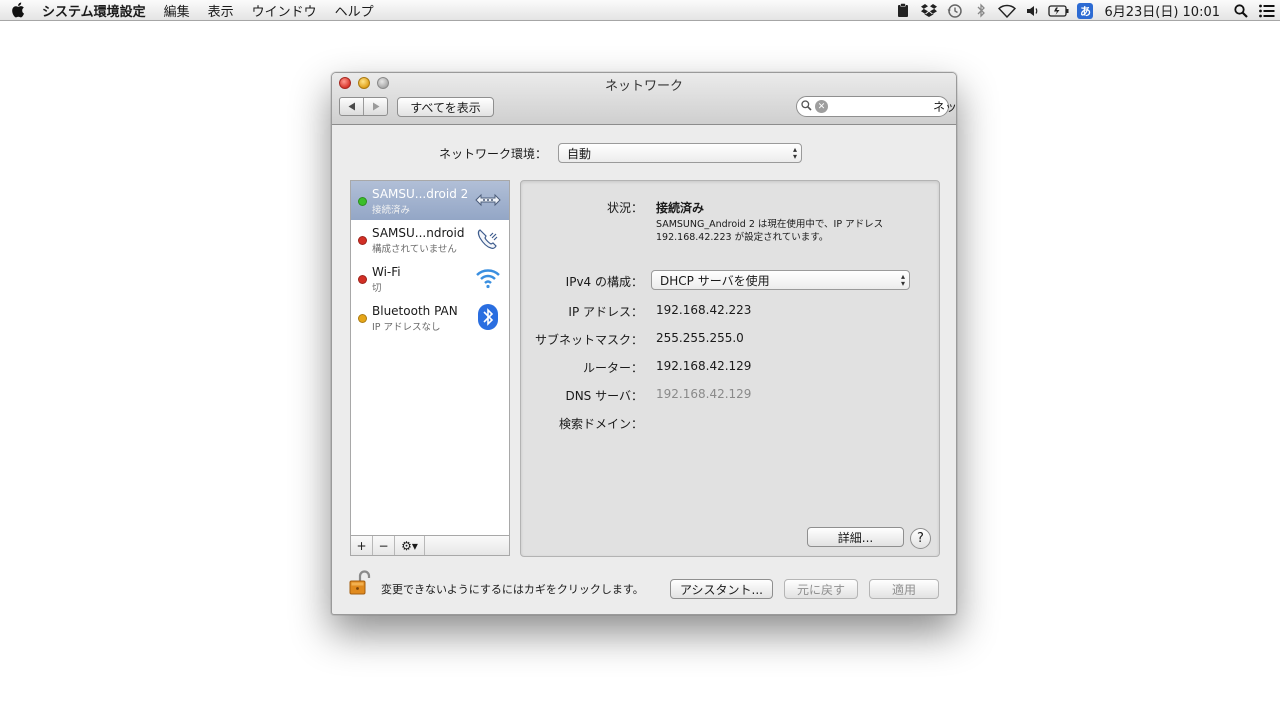  I want to click on window-titlebar: ネットワーク すべてを表示 ネットワーク ✕, so click(644, 99).